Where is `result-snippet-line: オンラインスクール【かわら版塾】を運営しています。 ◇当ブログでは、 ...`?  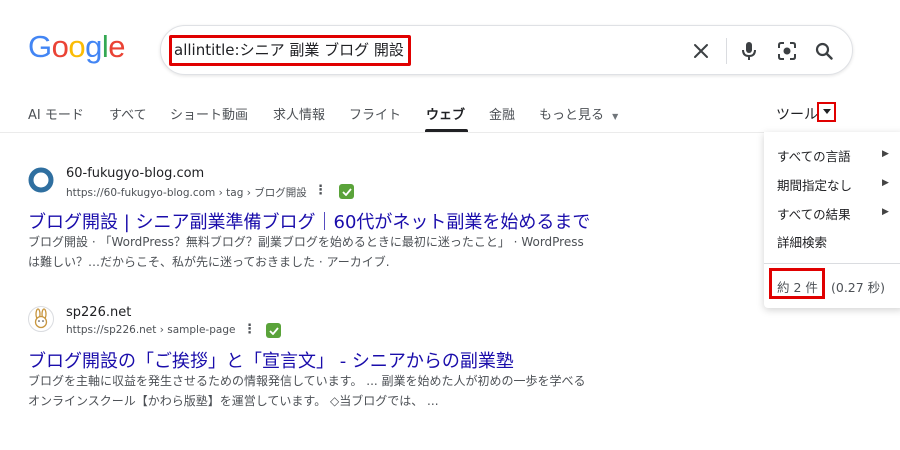
result-snippet-line: オンラインスクール【かわら版塾】を運営しています。 ◇当ブログでは、 ... is located at coordinates (233, 401).